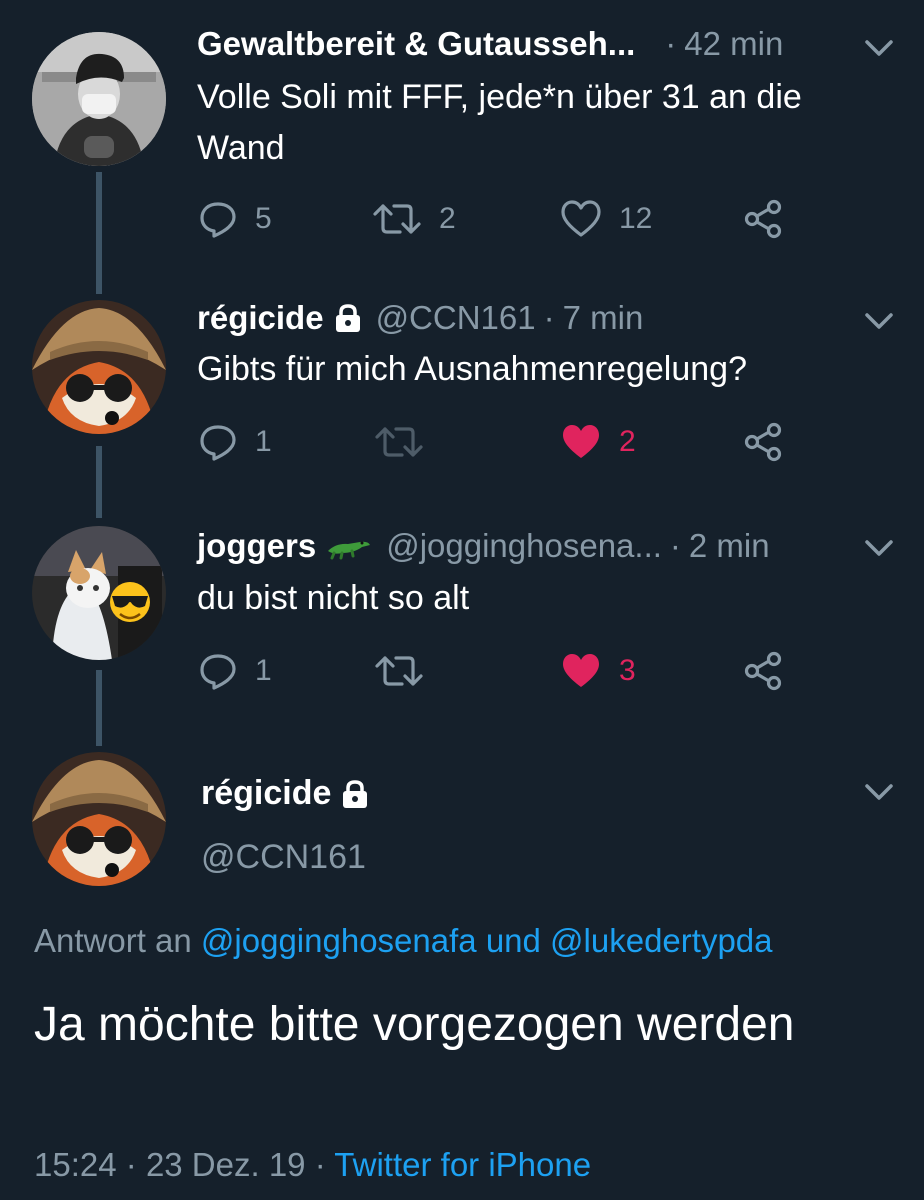 The height and width of the screenshot is (1200, 924). What do you see at coordinates (349, 550) in the screenshot?
I see `crocodile-emoji` at bounding box center [349, 550].